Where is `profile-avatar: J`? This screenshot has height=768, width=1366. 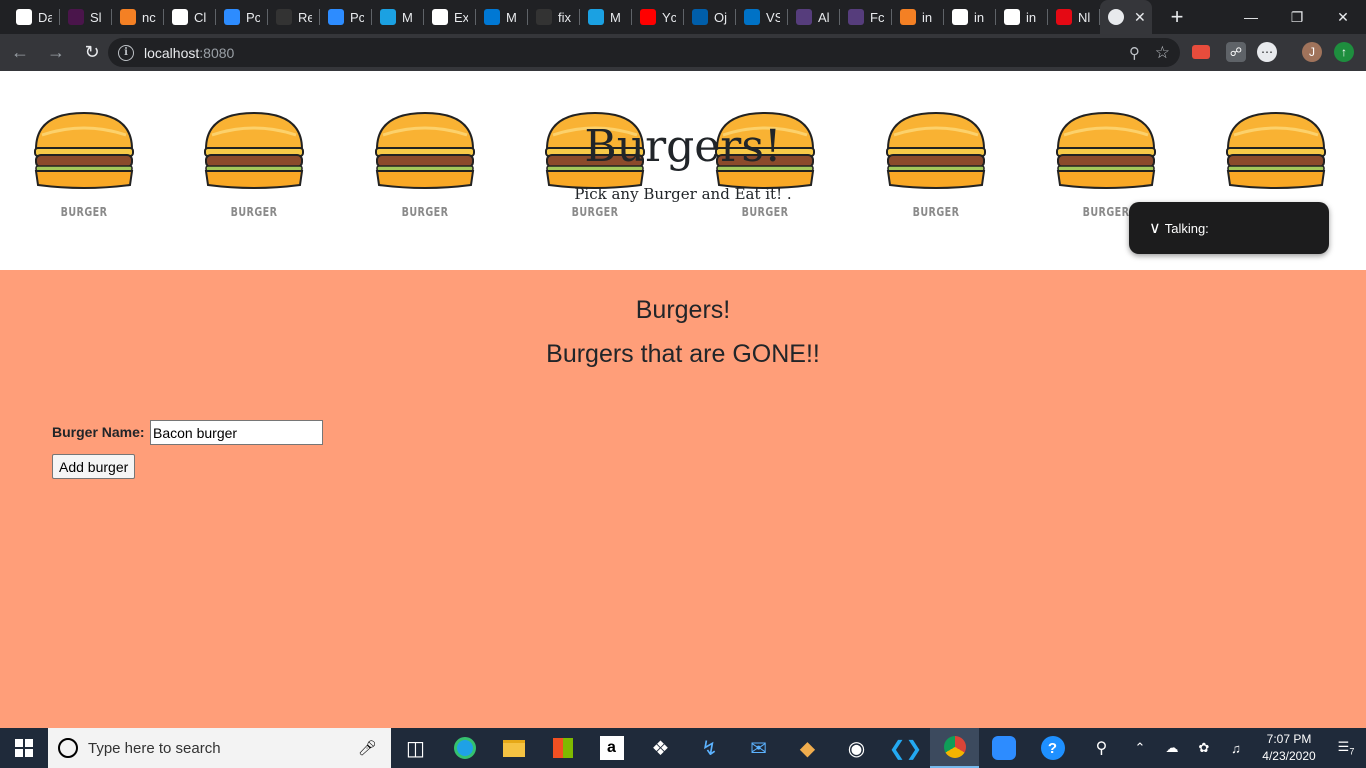
profile-avatar: J is located at coordinates (1312, 52).